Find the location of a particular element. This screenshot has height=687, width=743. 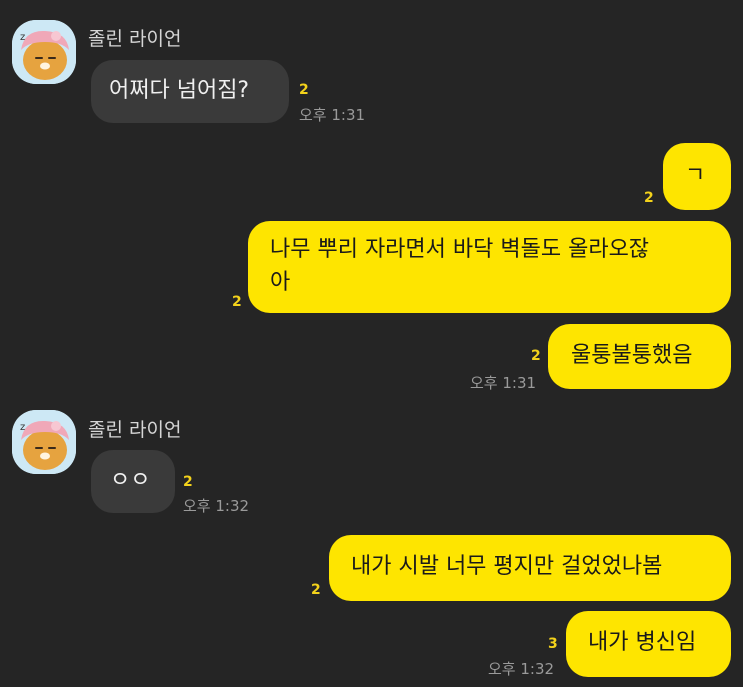

message-bubble: ㄱ is located at coordinates (697, 176).